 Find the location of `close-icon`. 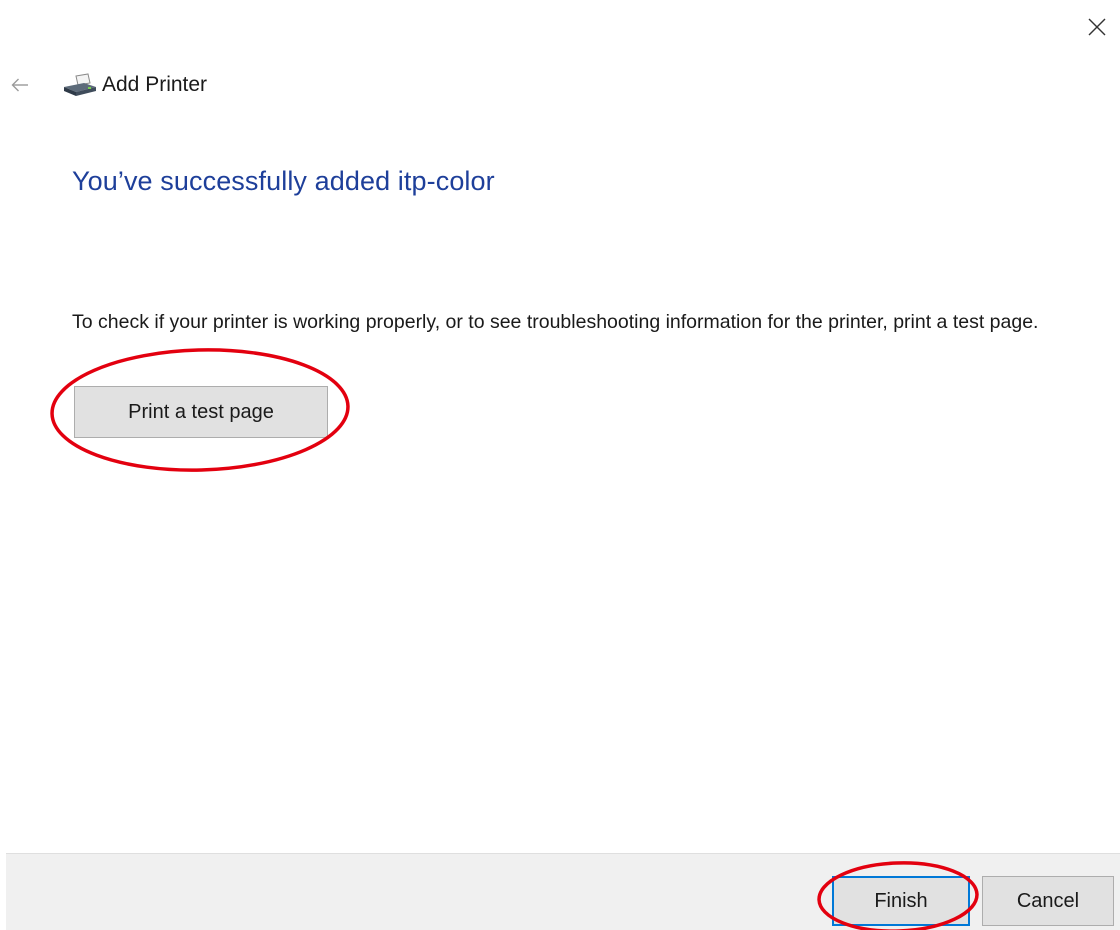

close-icon is located at coordinates (1097, 27).